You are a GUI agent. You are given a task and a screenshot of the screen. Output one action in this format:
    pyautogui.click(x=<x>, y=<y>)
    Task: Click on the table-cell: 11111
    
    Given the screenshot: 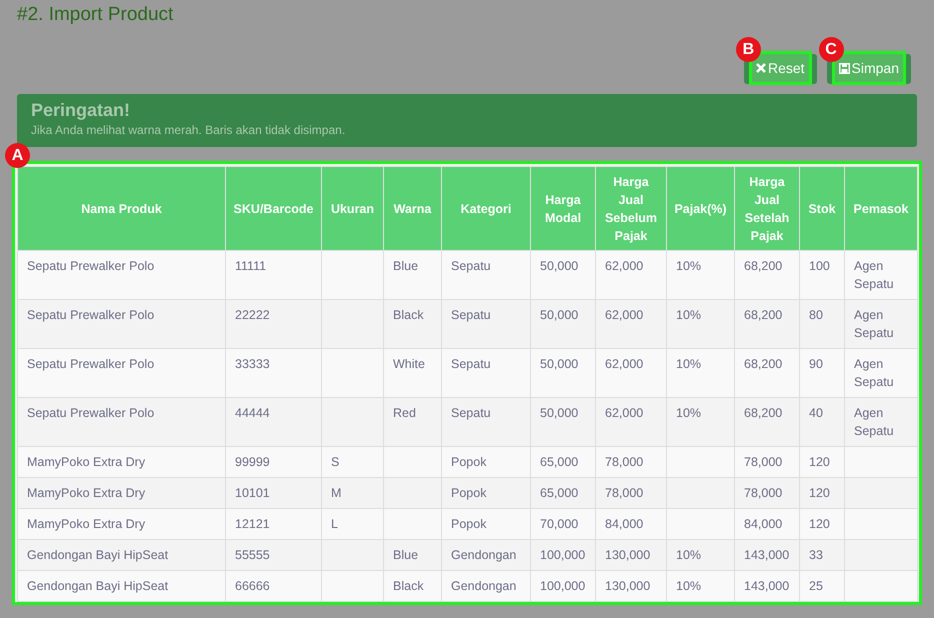 What is the action you would take?
    pyautogui.click(x=274, y=275)
    